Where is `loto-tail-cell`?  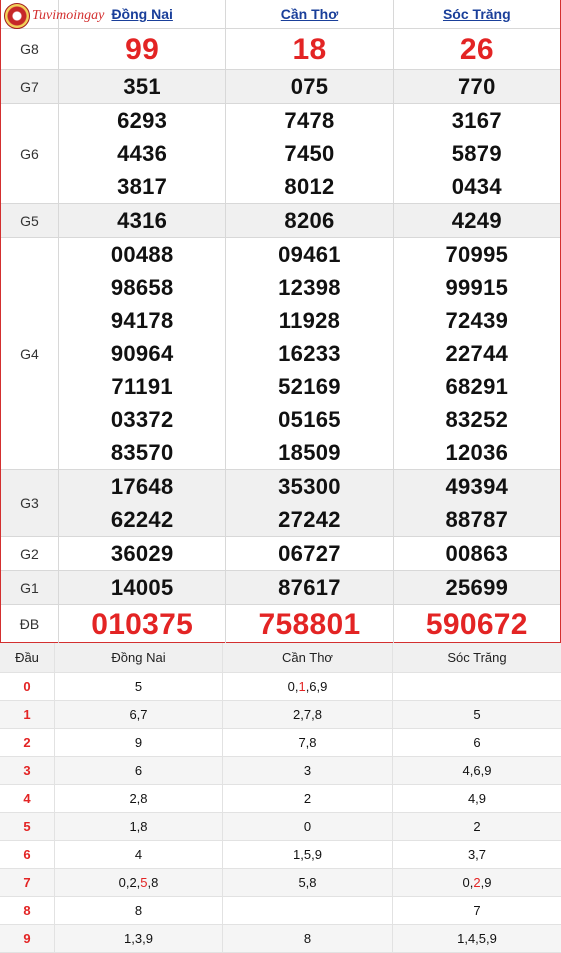
loto-tail-cell is located at coordinates (477, 686).